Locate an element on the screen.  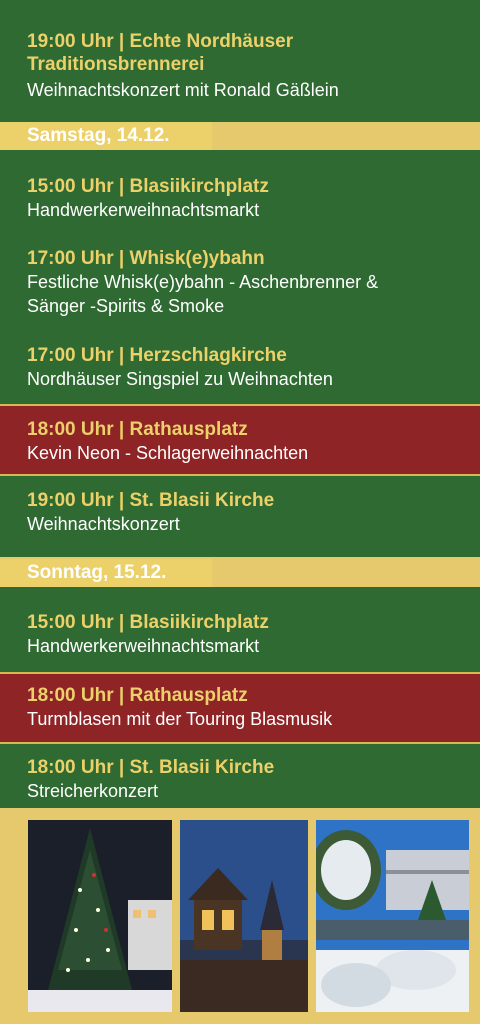
christmas-tree-photo is located at coordinates (100, 916).